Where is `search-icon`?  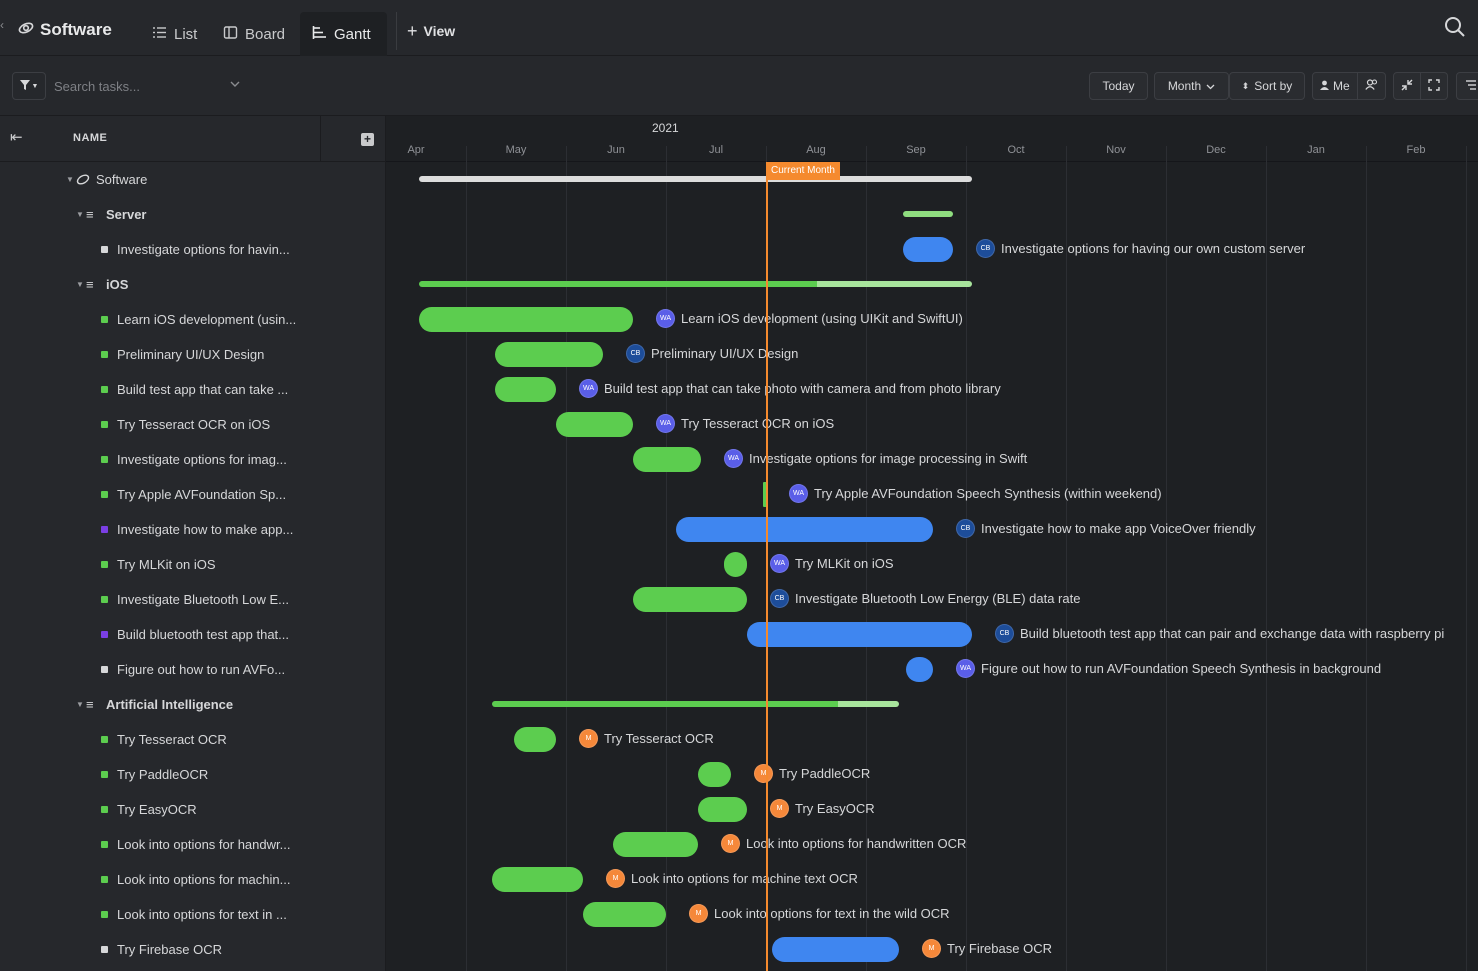 search-icon is located at coordinates (1455, 27).